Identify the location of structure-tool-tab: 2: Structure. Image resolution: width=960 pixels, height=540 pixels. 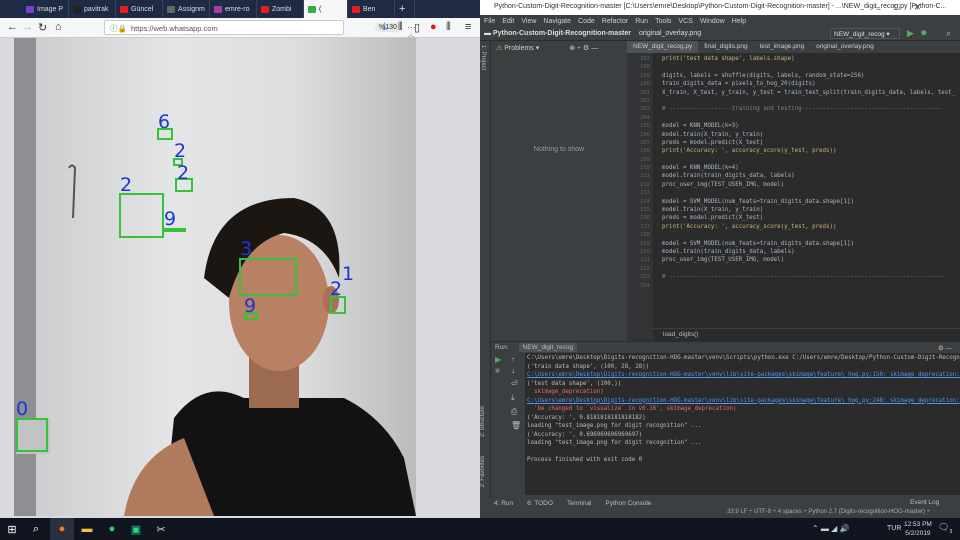
(483, 421).